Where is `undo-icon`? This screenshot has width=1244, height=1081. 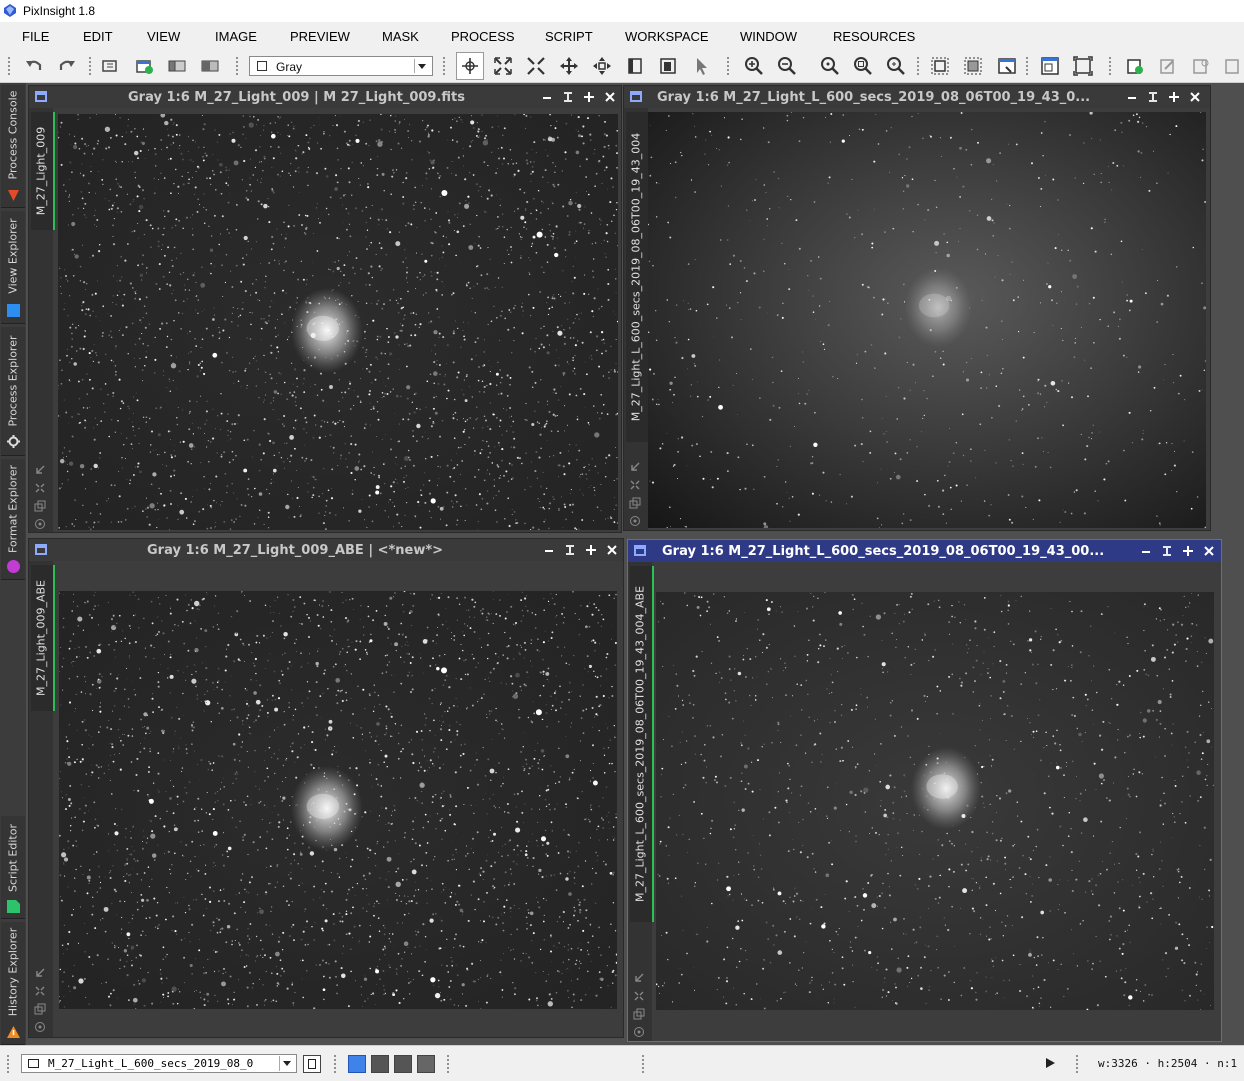 undo-icon is located at coordinates (34, 66).